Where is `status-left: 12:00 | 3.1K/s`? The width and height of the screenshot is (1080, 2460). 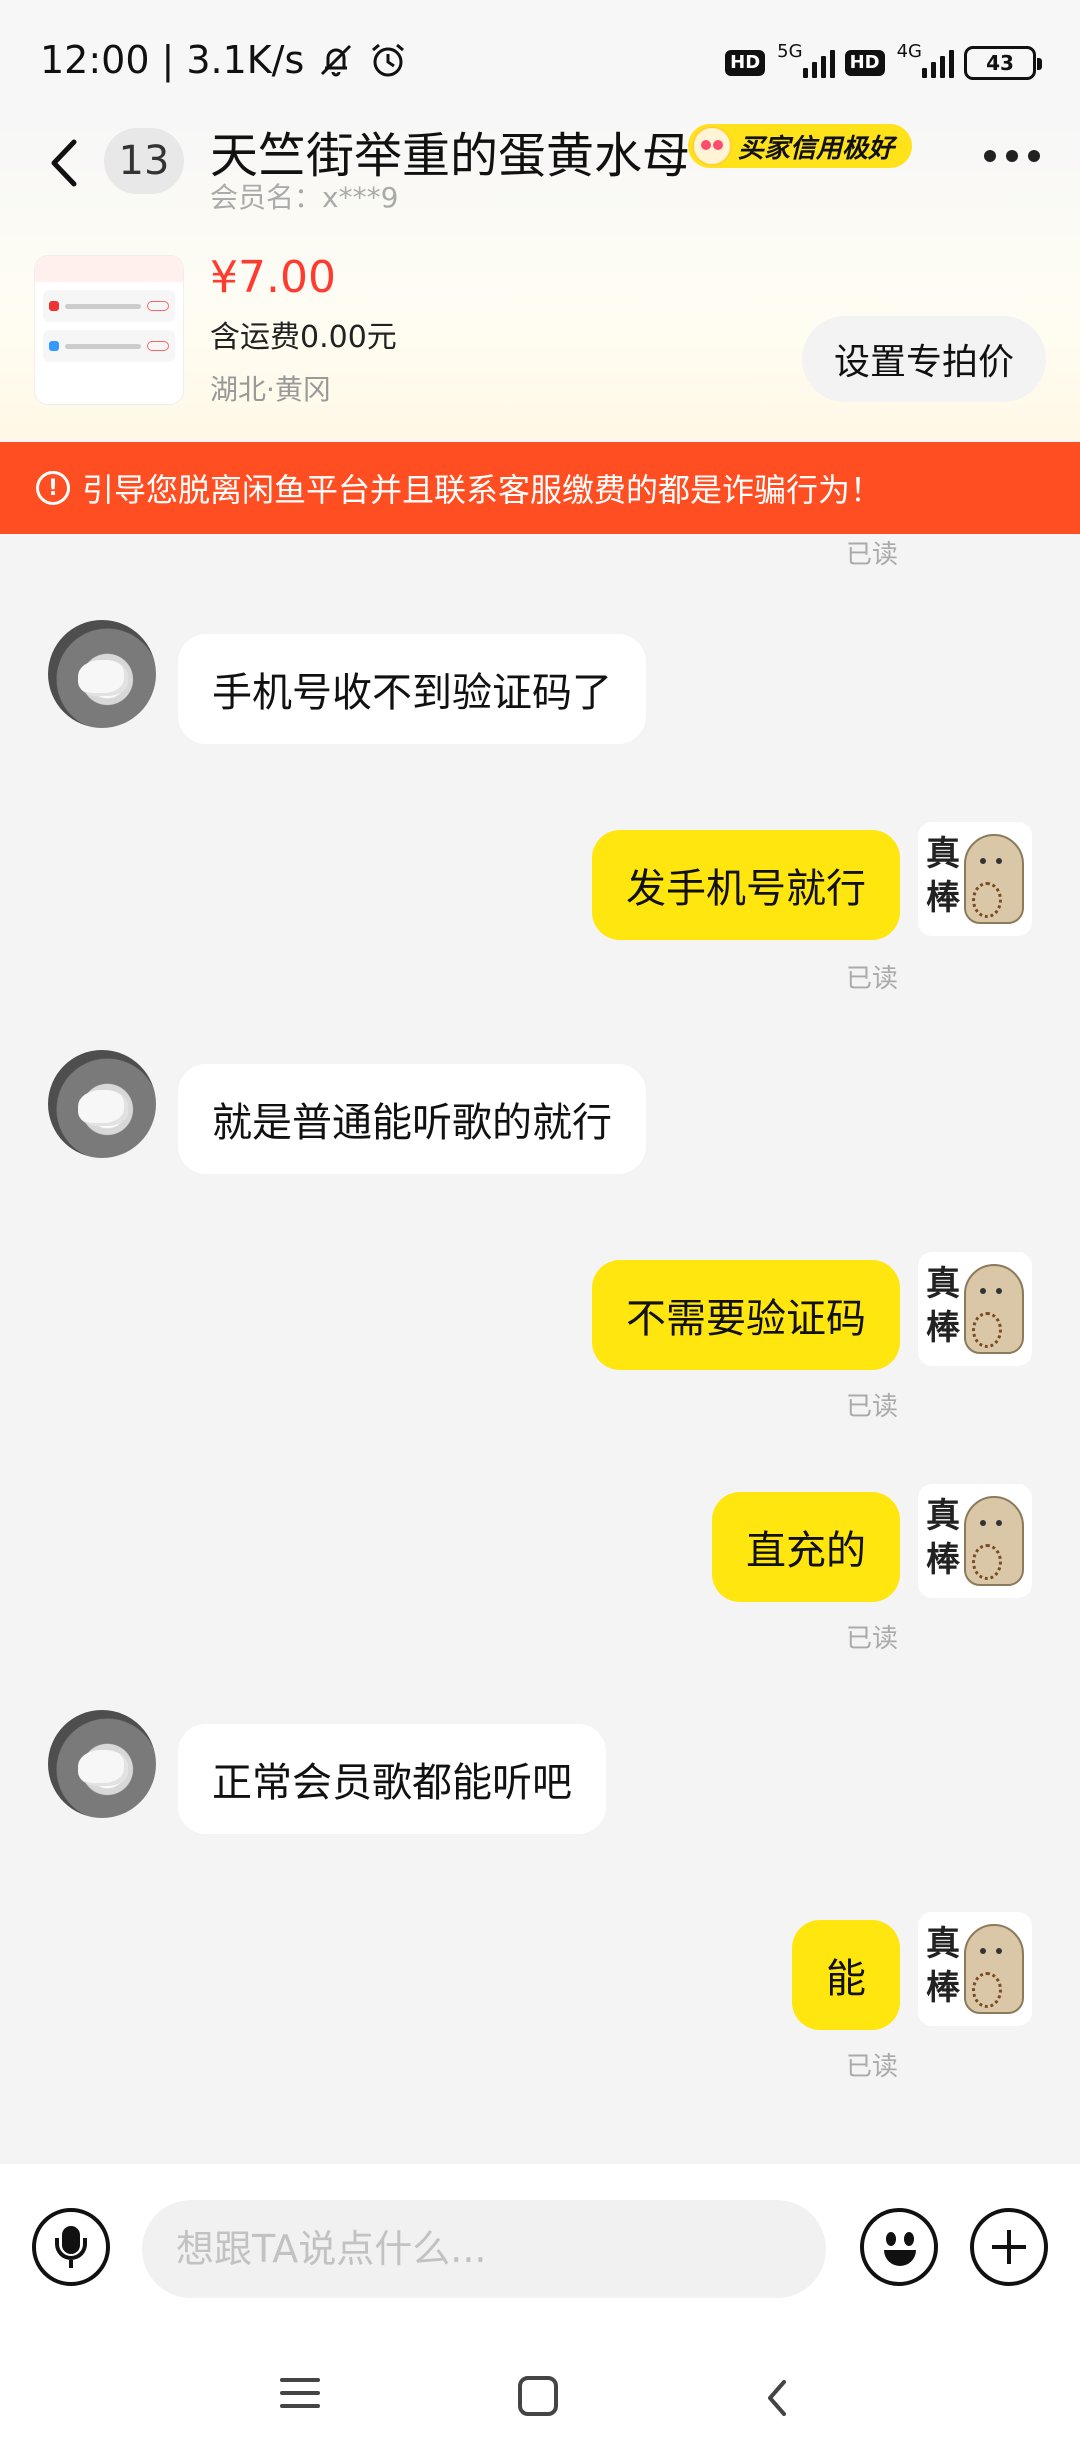
status-left: 12:00 | 3.1K/s is located at coordinates (224, 60).